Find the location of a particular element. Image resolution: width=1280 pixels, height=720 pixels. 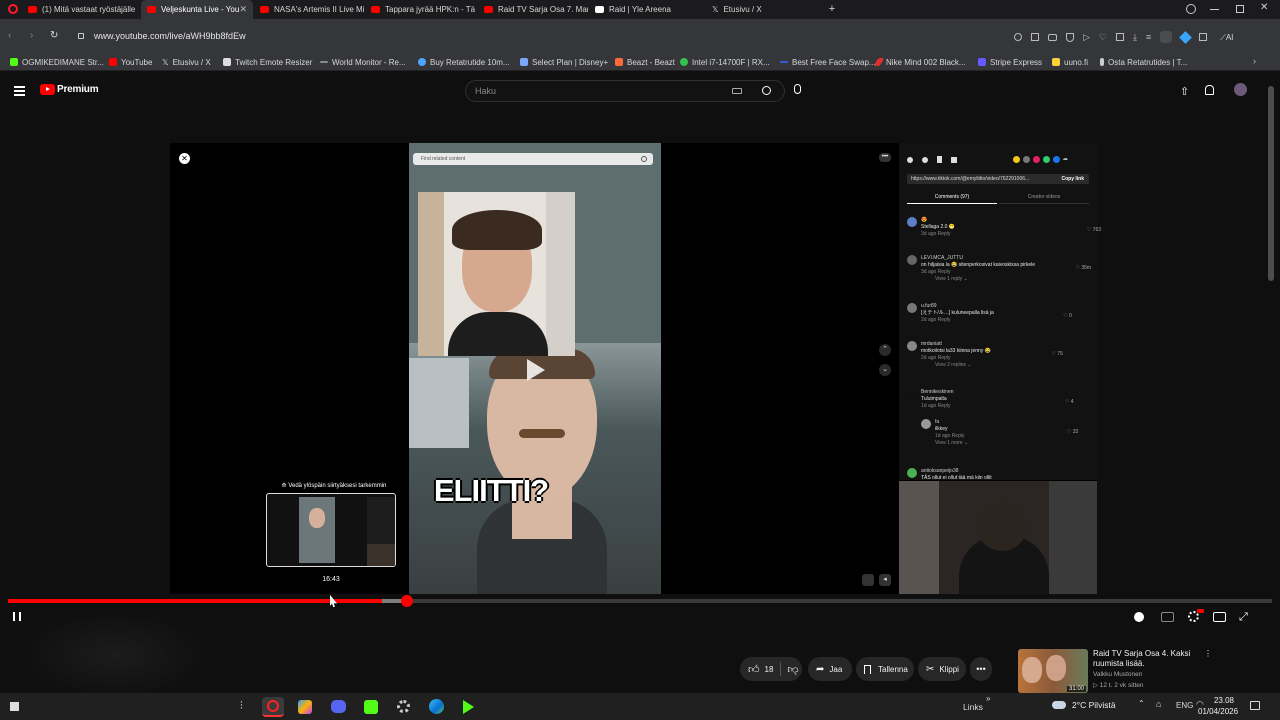

like-count: ♡ 763 is located at coordinates (1094, 230).